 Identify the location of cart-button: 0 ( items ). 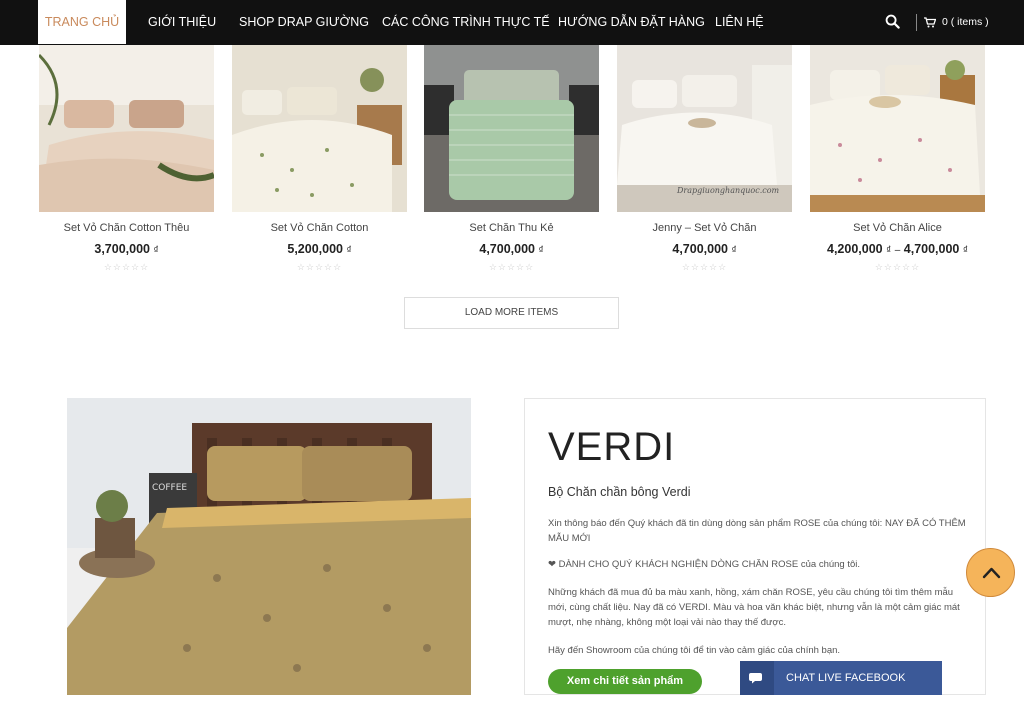
(956, 22).